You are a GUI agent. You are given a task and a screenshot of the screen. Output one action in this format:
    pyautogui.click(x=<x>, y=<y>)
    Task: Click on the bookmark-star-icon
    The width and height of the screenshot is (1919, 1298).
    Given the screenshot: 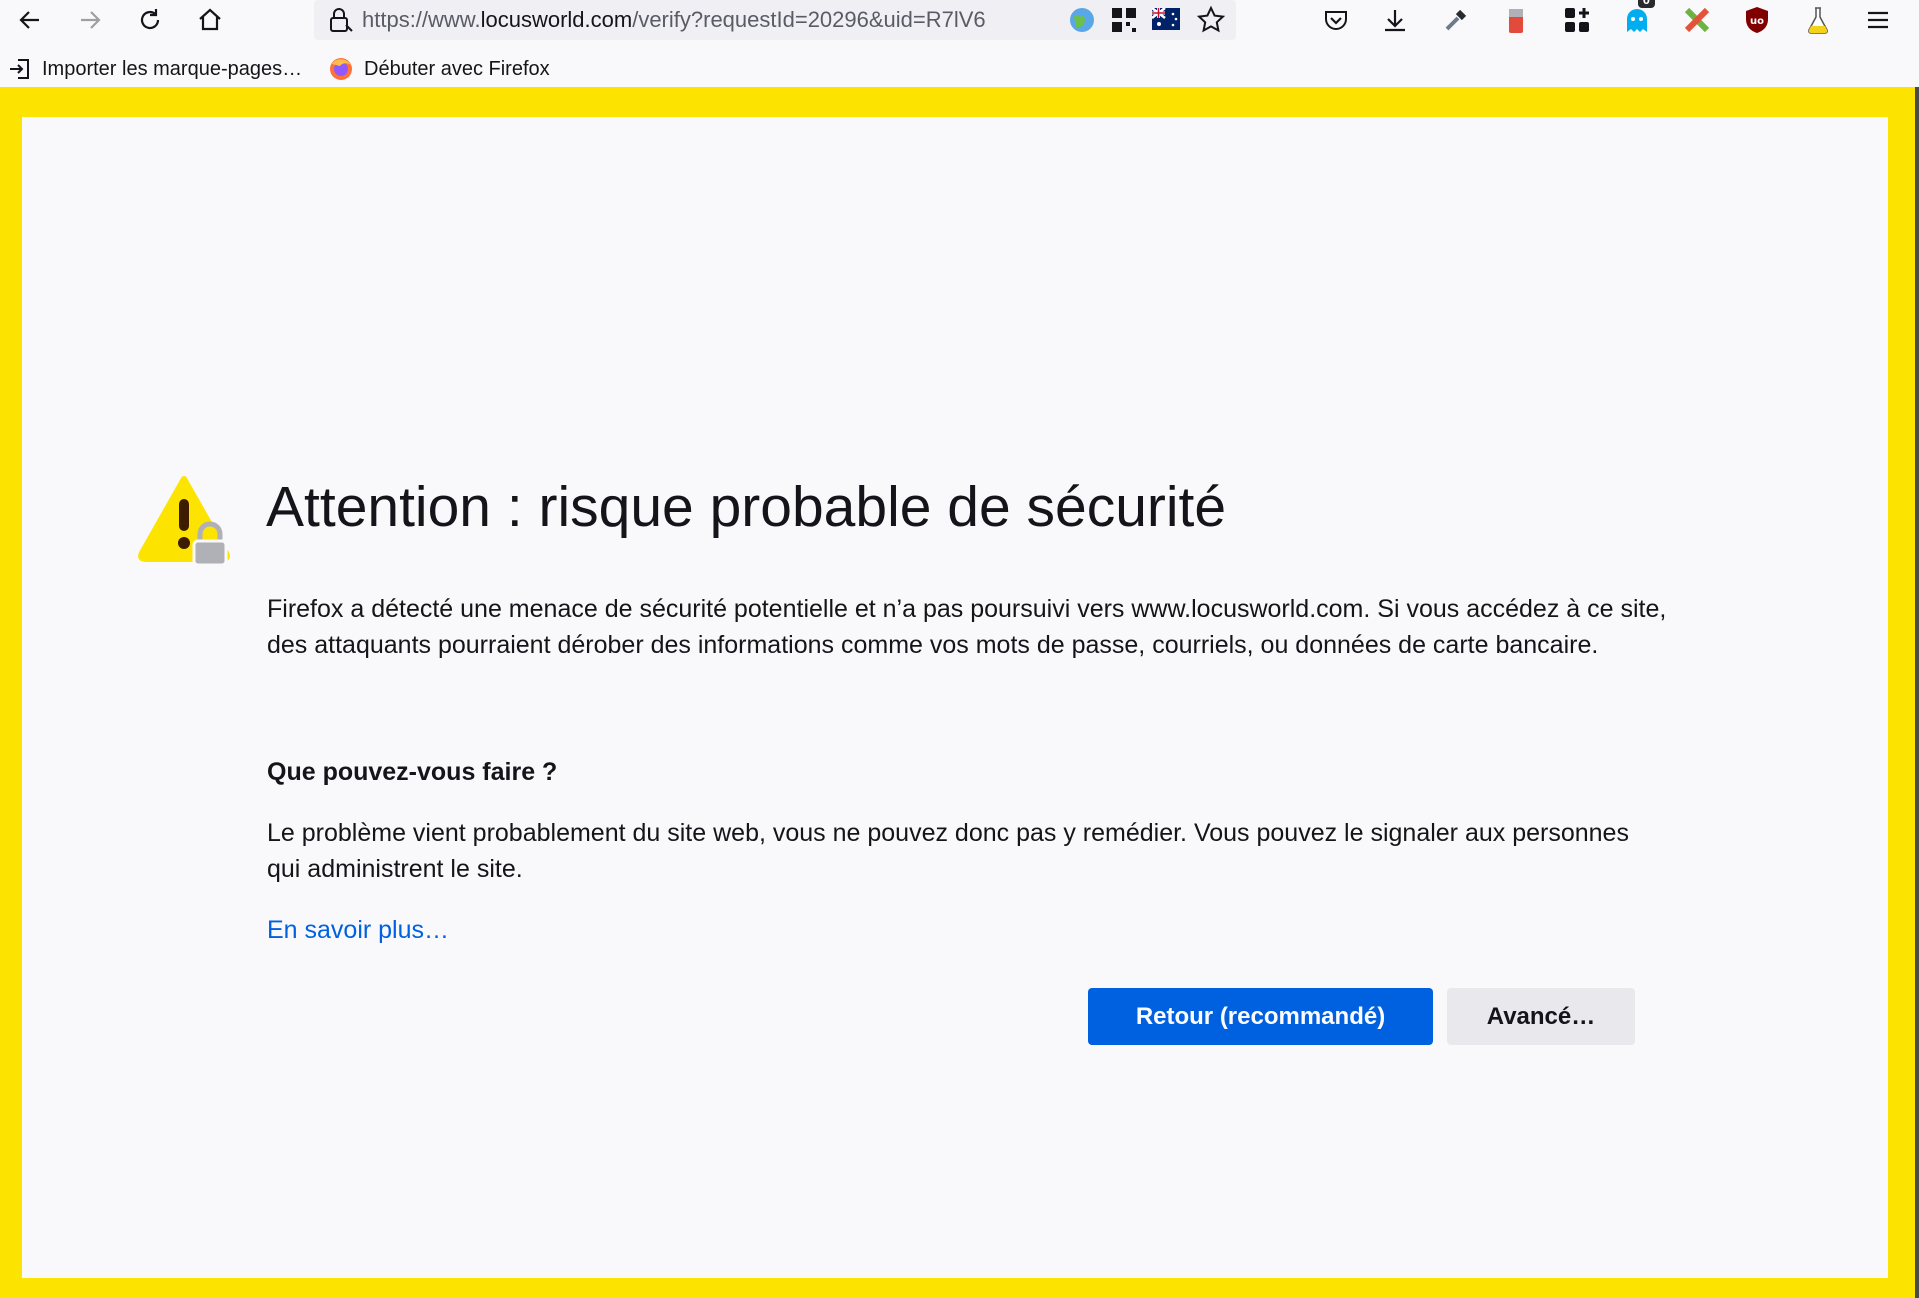 What is the action you would take?
    pyautogui.click(x=1211, y=22)
    